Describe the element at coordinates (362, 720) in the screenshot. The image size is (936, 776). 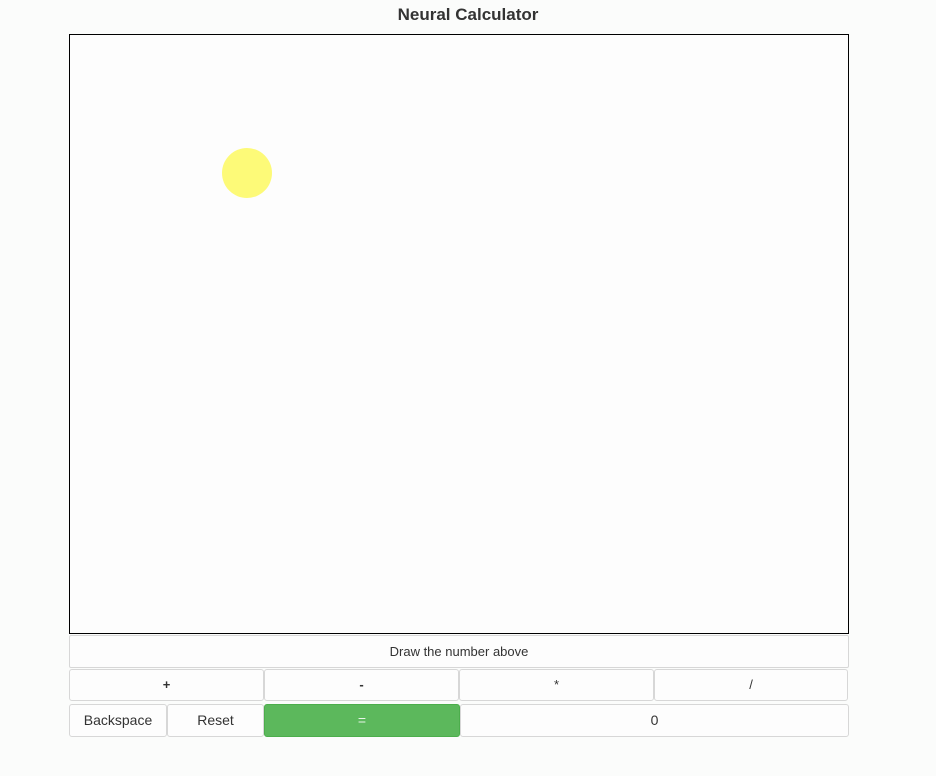
I see `equals-button: =` at that location.